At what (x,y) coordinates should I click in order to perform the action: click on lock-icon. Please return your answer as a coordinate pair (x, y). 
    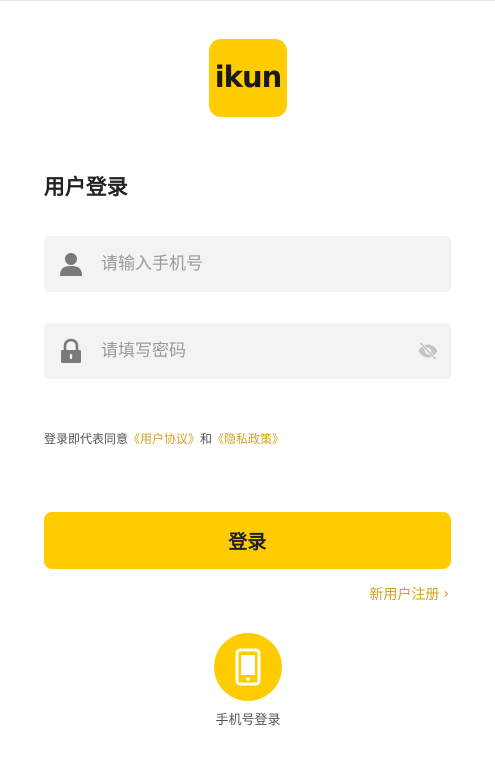
    Looking at the image, I should click on (71, 350).